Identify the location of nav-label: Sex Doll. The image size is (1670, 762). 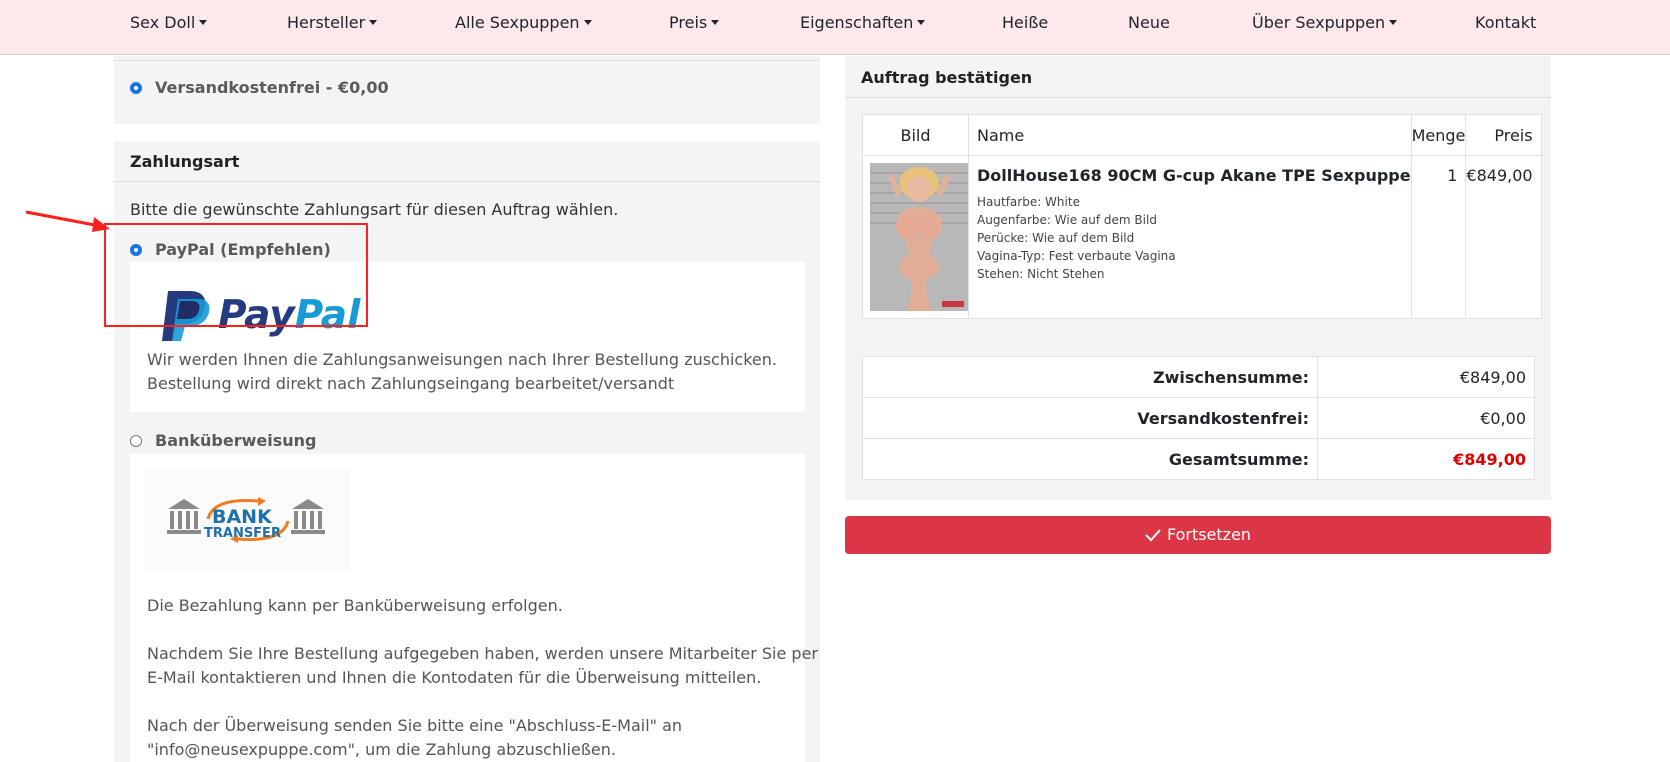
(163, 22).